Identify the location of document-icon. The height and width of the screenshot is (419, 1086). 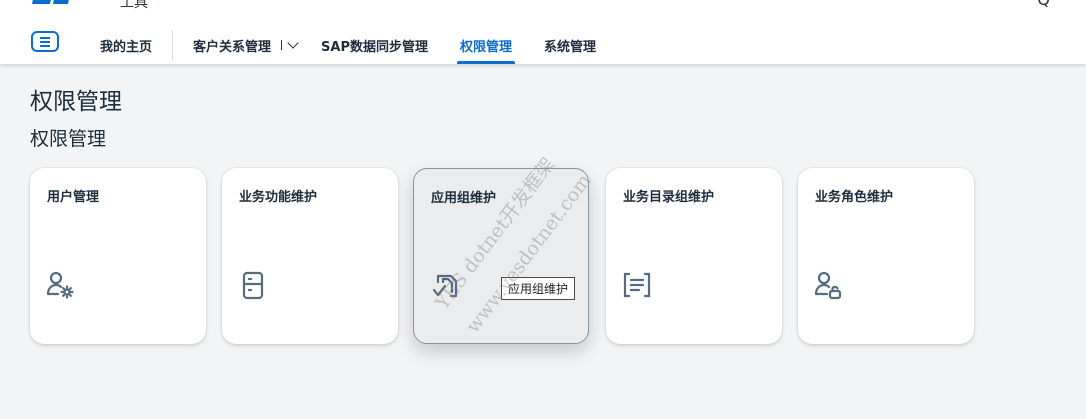
(253, 285).